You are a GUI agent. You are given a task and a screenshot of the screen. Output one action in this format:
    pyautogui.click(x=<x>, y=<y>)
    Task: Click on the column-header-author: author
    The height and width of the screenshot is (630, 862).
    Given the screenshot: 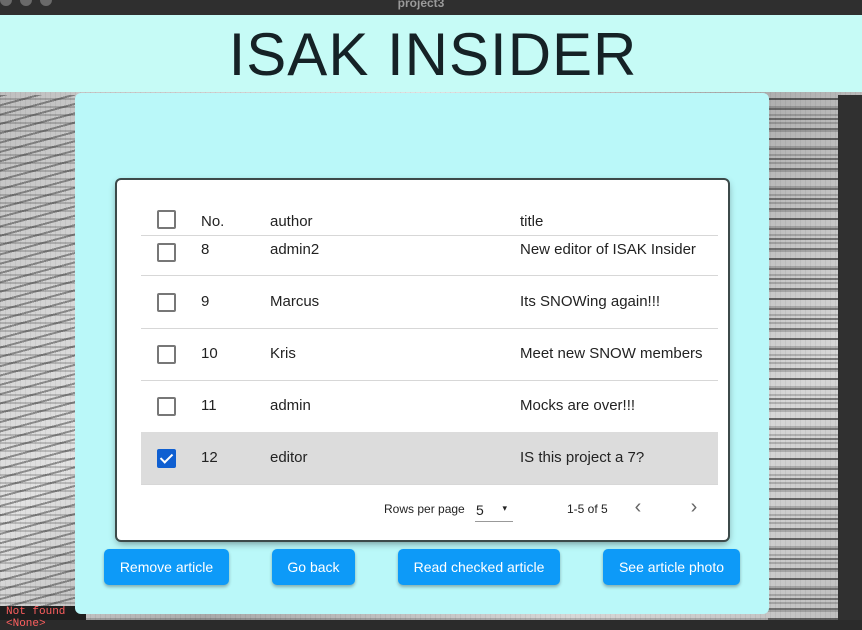 What is the action you would take?
    pyautogui.click(x=291, y=221)
    